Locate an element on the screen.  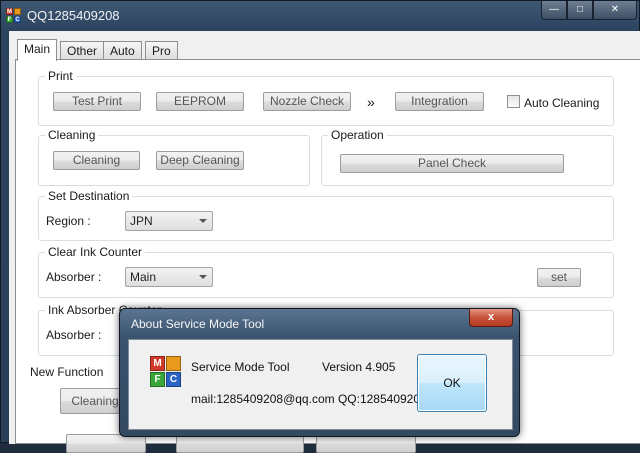
cleaning-group-title: Cleaning is located at coordinates (72, 135).